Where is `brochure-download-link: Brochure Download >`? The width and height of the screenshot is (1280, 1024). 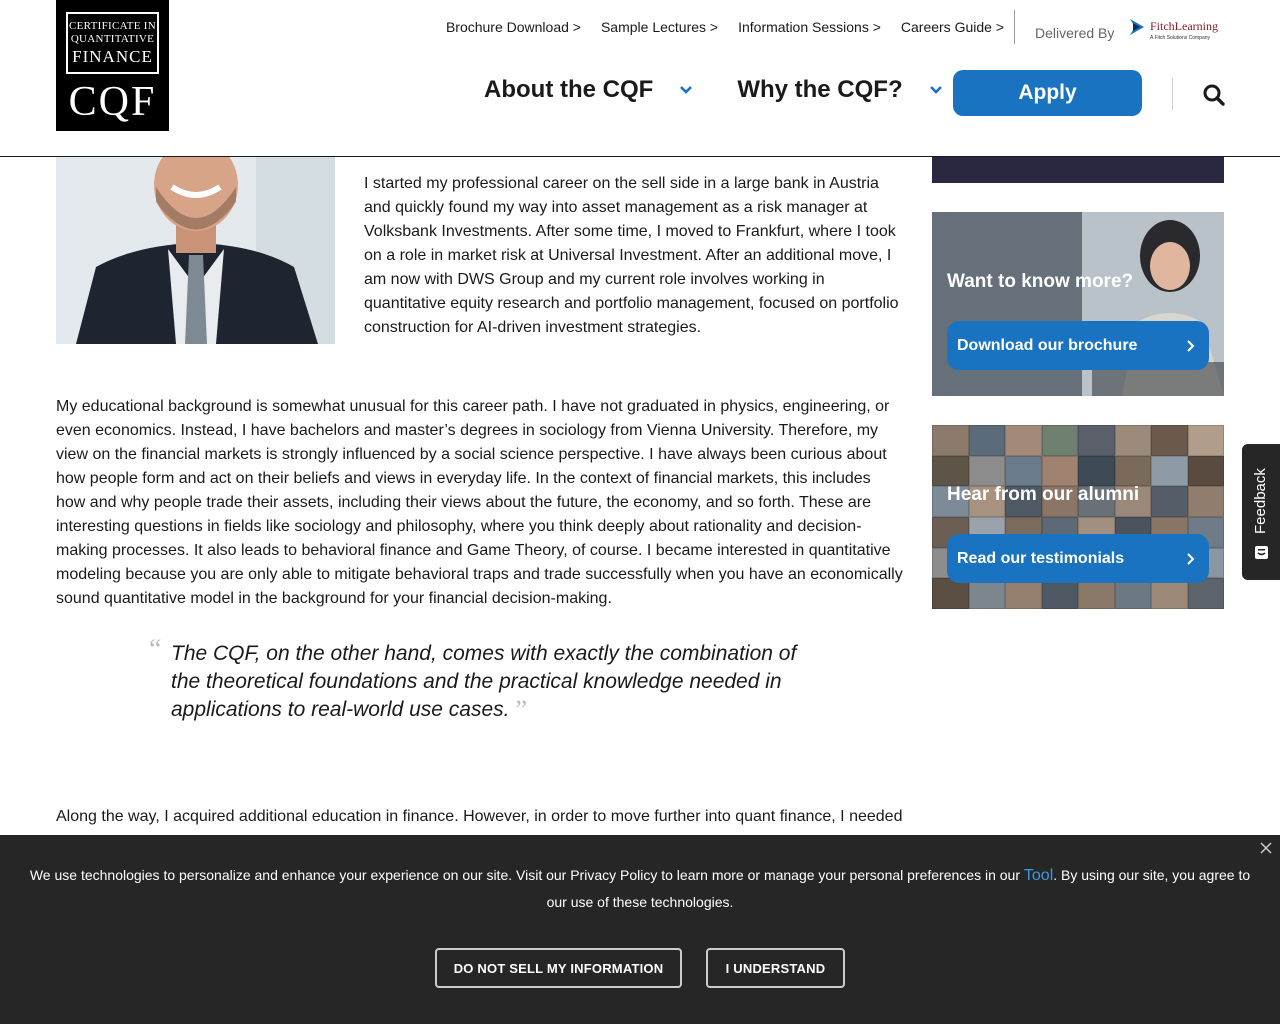 brochure-download-link: Brochure Download > is located at coordinates (513, 27).